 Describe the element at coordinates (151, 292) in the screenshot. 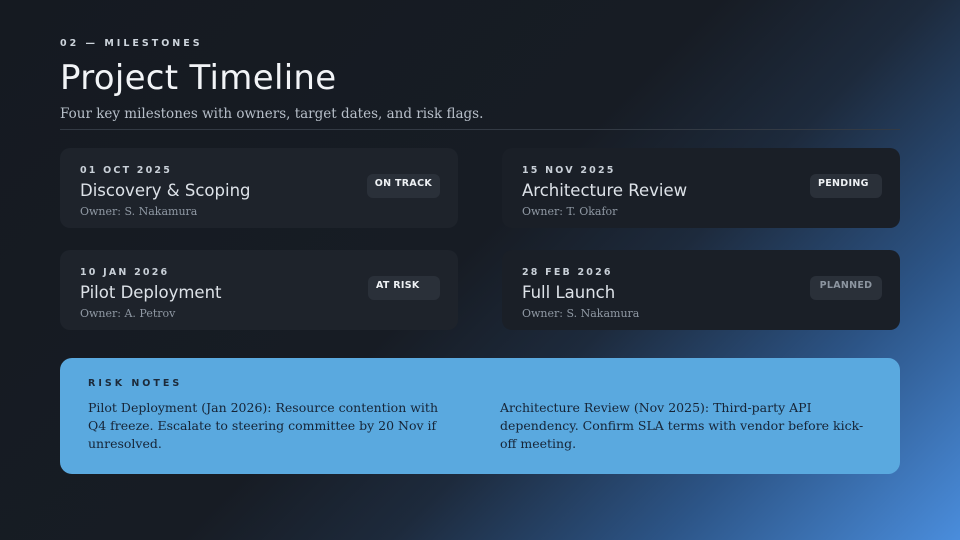

I see `milestone-name: Pilot Deployment` at that location.